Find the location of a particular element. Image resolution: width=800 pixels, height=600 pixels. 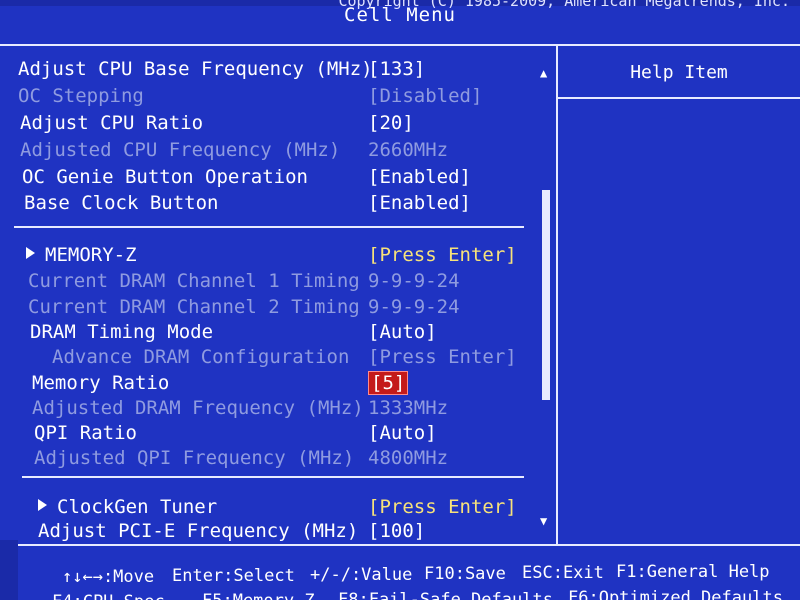

setting-label: Memory Ratio is located at coordinates (101, 383).